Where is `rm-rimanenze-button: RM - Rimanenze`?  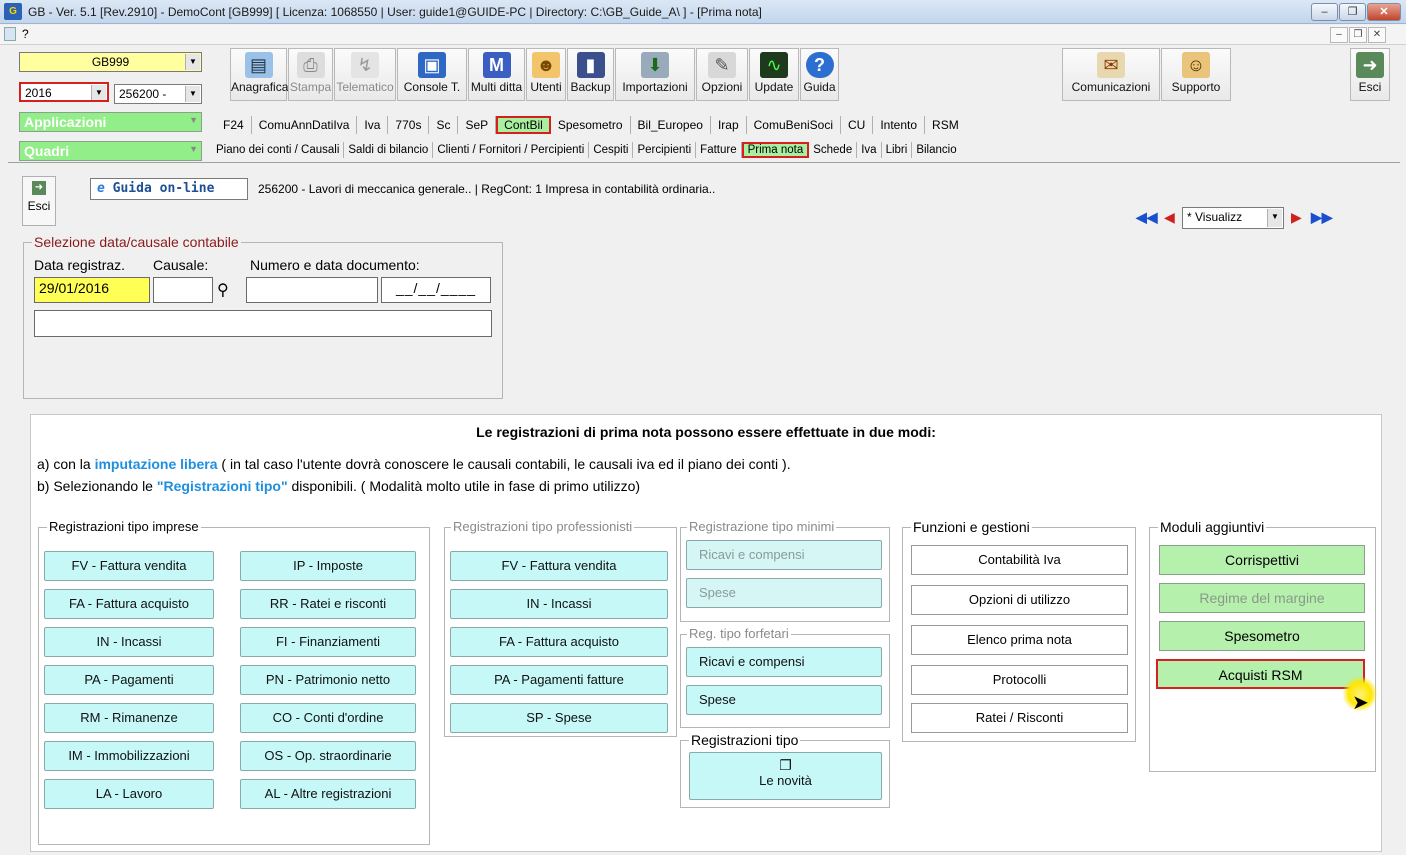
rm-rimanenze-button: RM - Rimanenze is located at coordinates (129, 718).